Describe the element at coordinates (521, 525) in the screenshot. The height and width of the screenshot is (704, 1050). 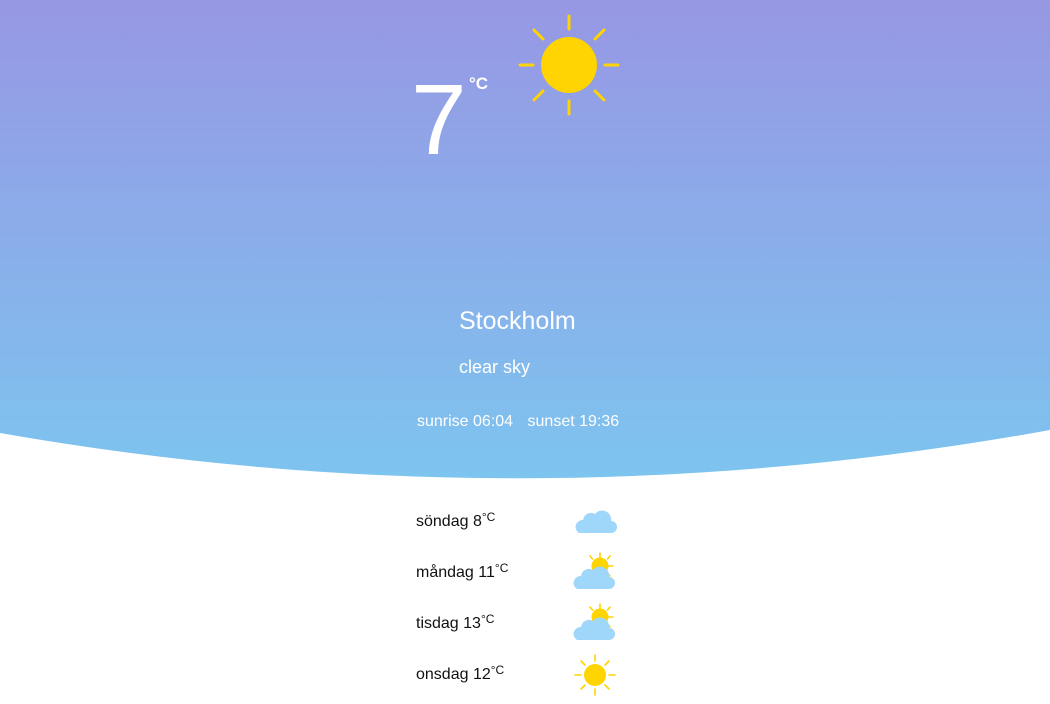
I see `forecast-item: söndag 8°C` at that location.